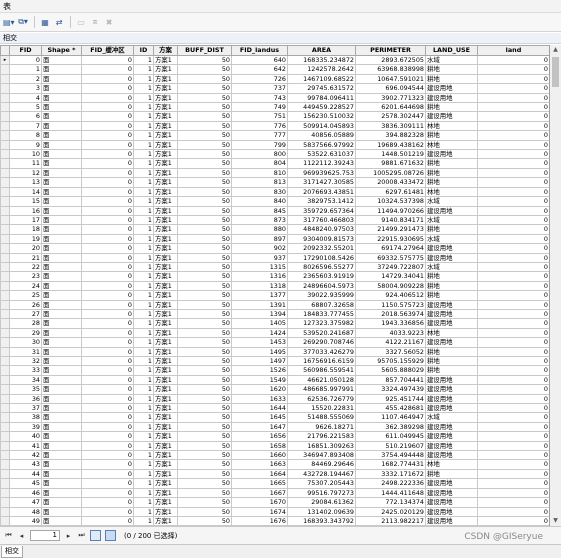 The height and width of the screenshot is (558, 561). What do you see at coordinates (25, 116) in the screenshot?
I see `table-cell: 6` at bounding box center [25, 116].